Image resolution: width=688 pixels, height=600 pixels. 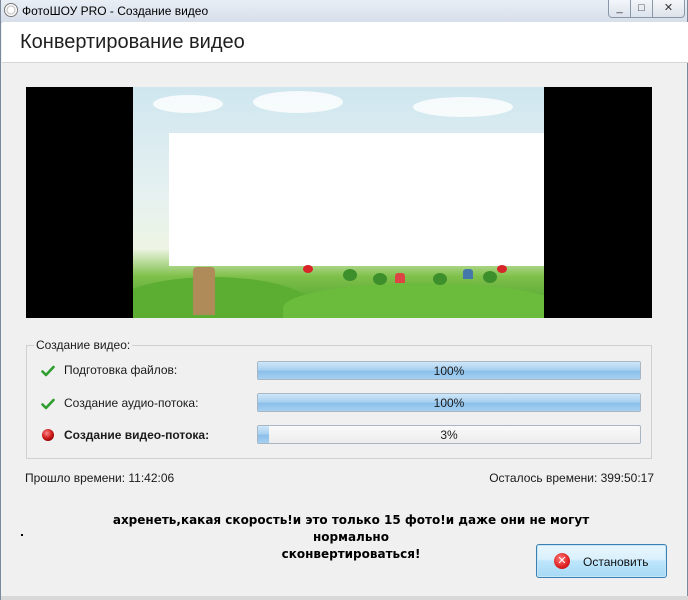 What do you see at coordinates (131, 403) in the screenshot?
I see `row-label-audio: Создание аудио-потока:` at bounding box center [131, 403].